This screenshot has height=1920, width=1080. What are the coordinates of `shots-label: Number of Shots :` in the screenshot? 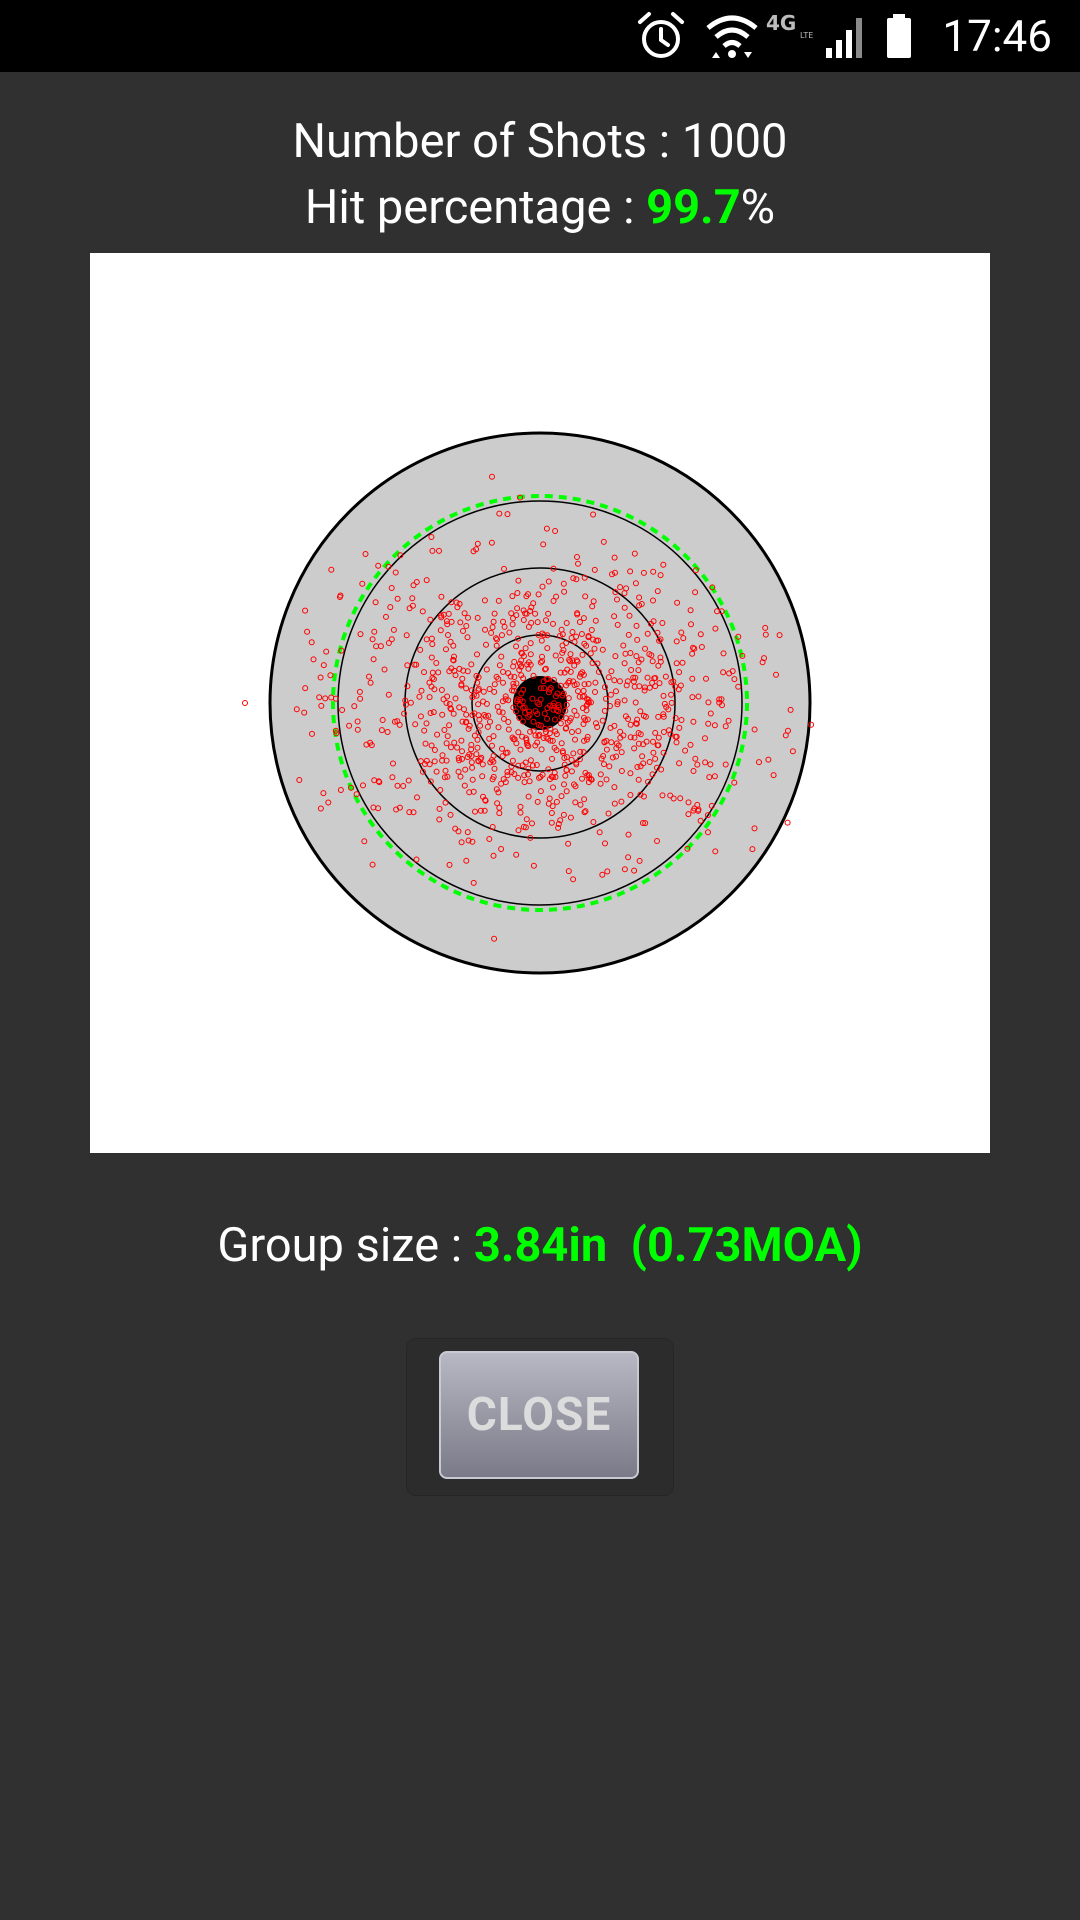 It's located at (487, 141).